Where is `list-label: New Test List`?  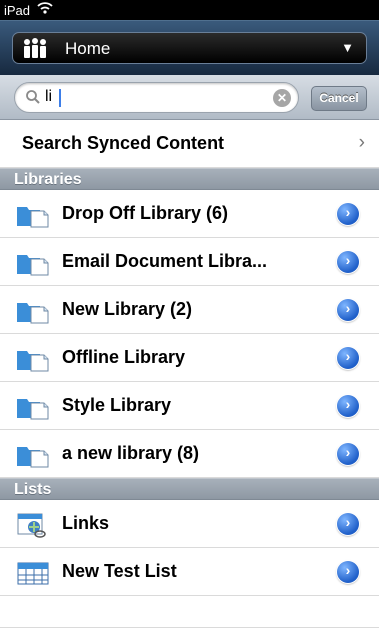
list-label: New Test List is located at coordinates (119, 571).